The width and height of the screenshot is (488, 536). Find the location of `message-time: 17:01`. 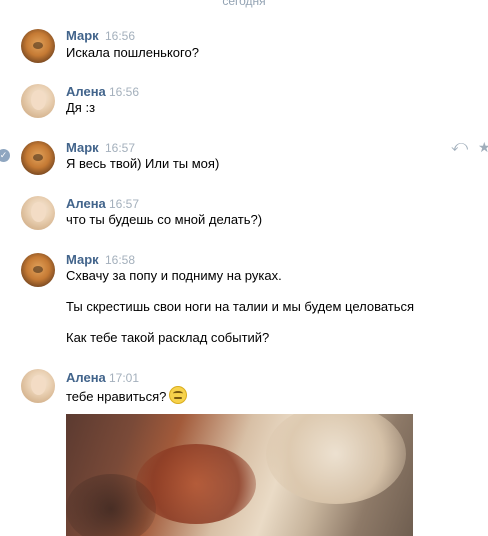

message-time: 17:01 is located at coordinates (124, 378).